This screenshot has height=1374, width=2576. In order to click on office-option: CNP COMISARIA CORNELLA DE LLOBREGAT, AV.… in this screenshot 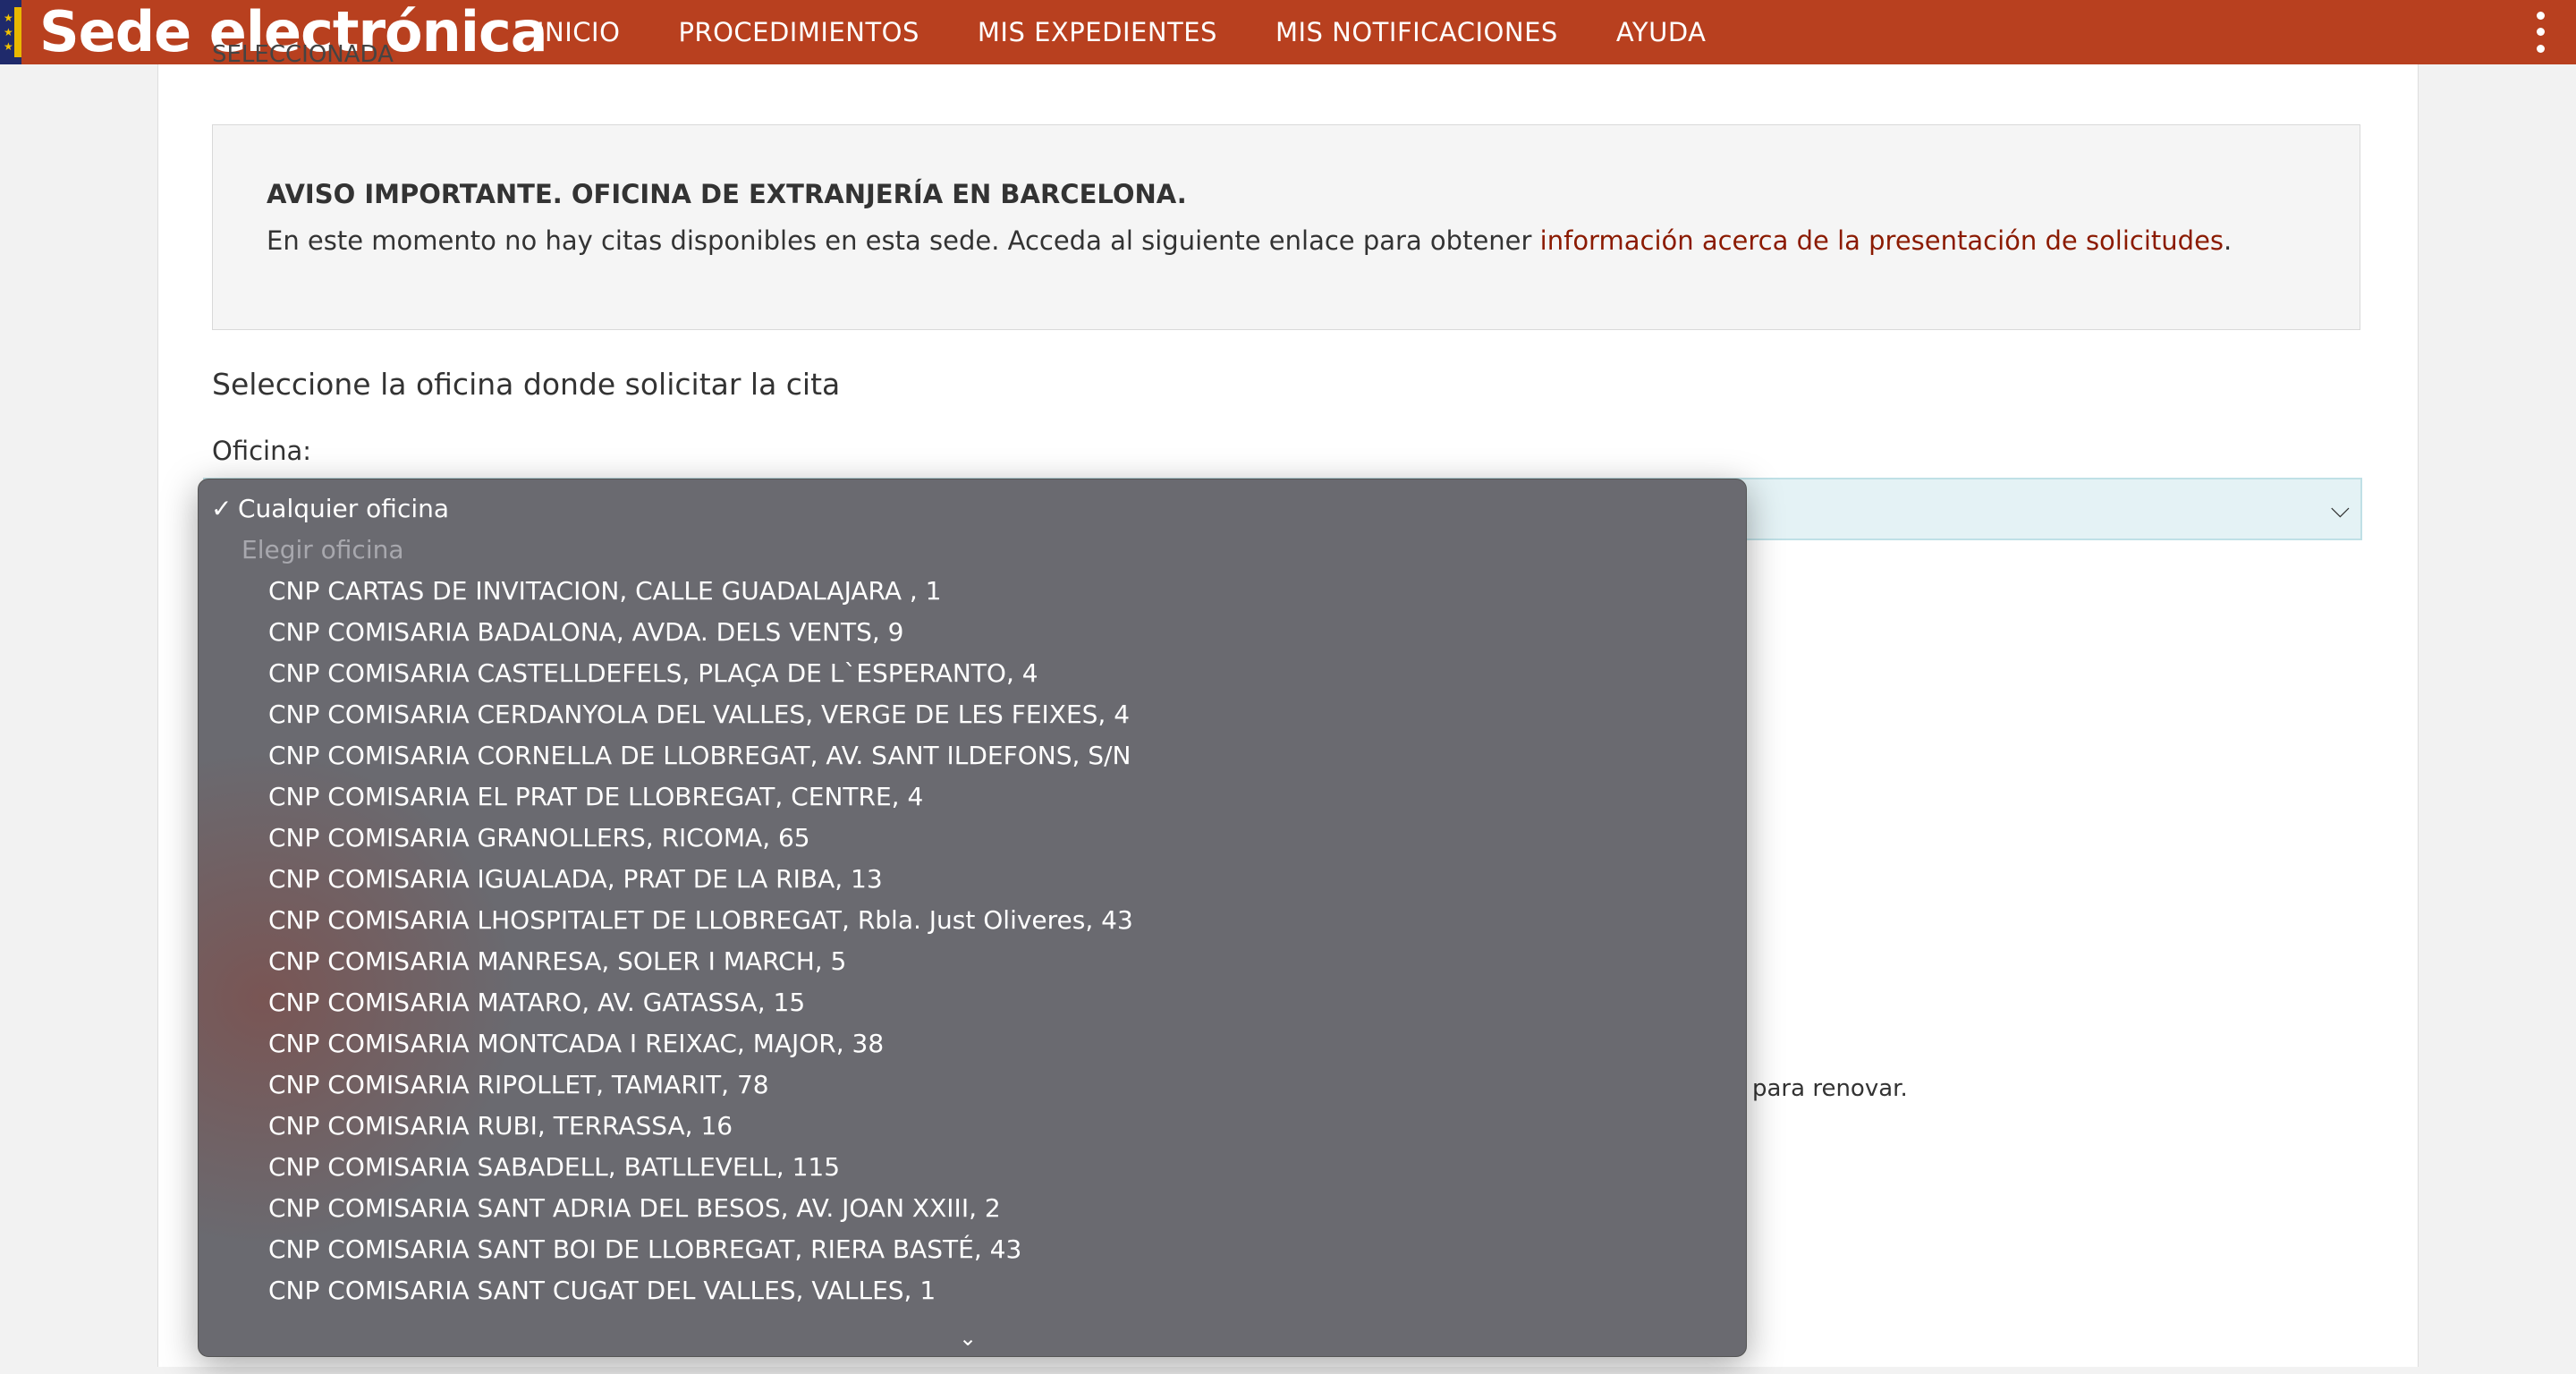, I will do `click(699, 755)`.